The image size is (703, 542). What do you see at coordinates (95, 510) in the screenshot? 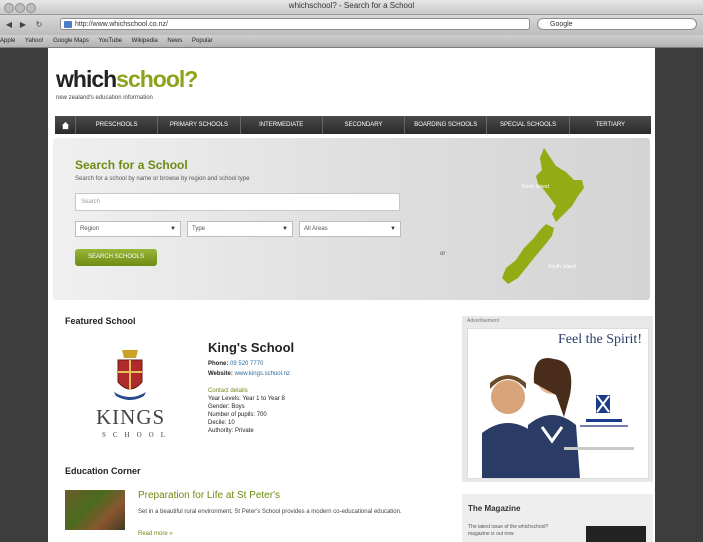
I see `article-thumbnail` at bounding box center [95, 510].